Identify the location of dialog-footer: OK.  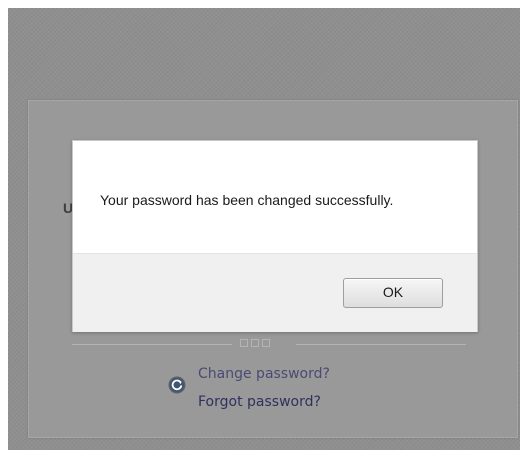
(275, 292).